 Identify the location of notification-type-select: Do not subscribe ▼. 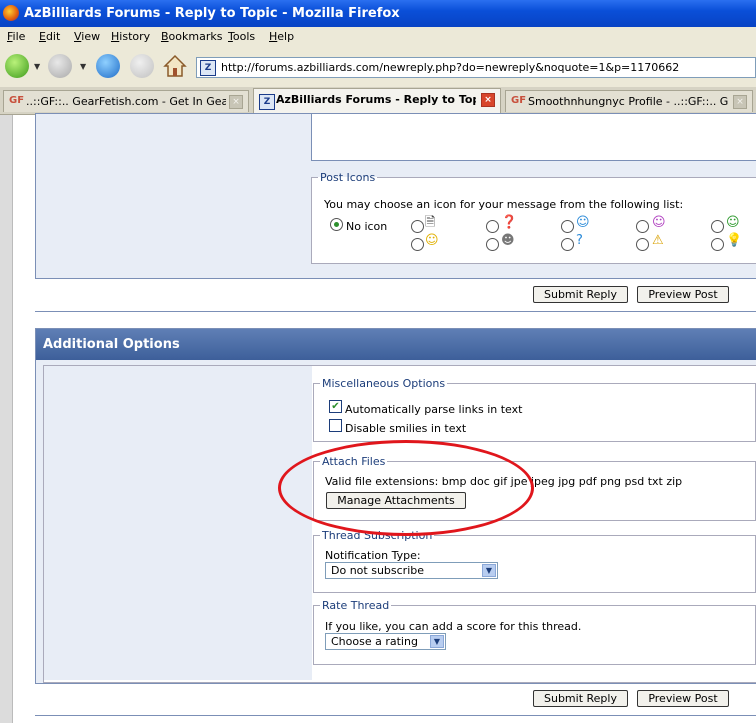
(411, 570).